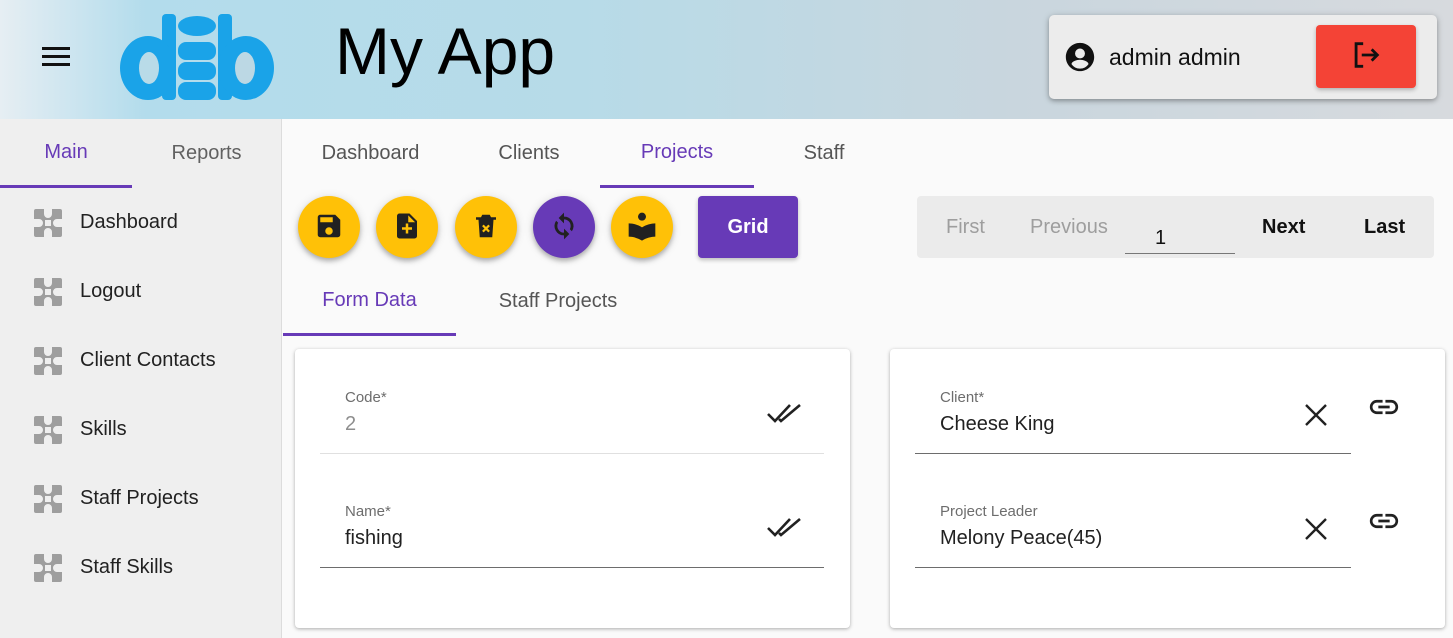 Image resolution: width=1453 pixels, height=638 pixels. I want to click on sidebar-item-label: Dashboard, so click(129, 222).